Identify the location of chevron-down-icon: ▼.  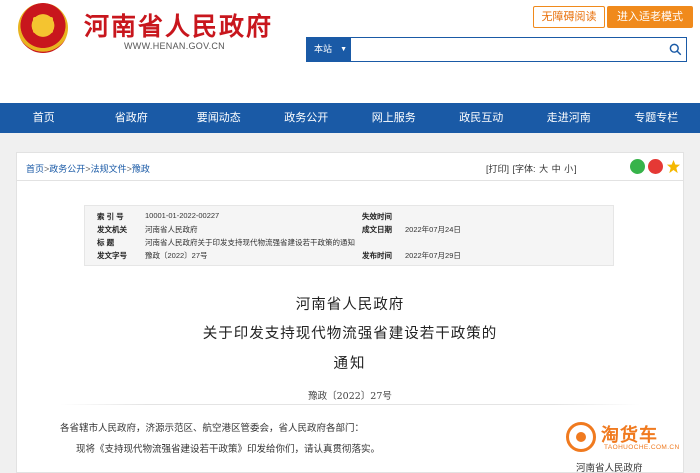
(343, 49).